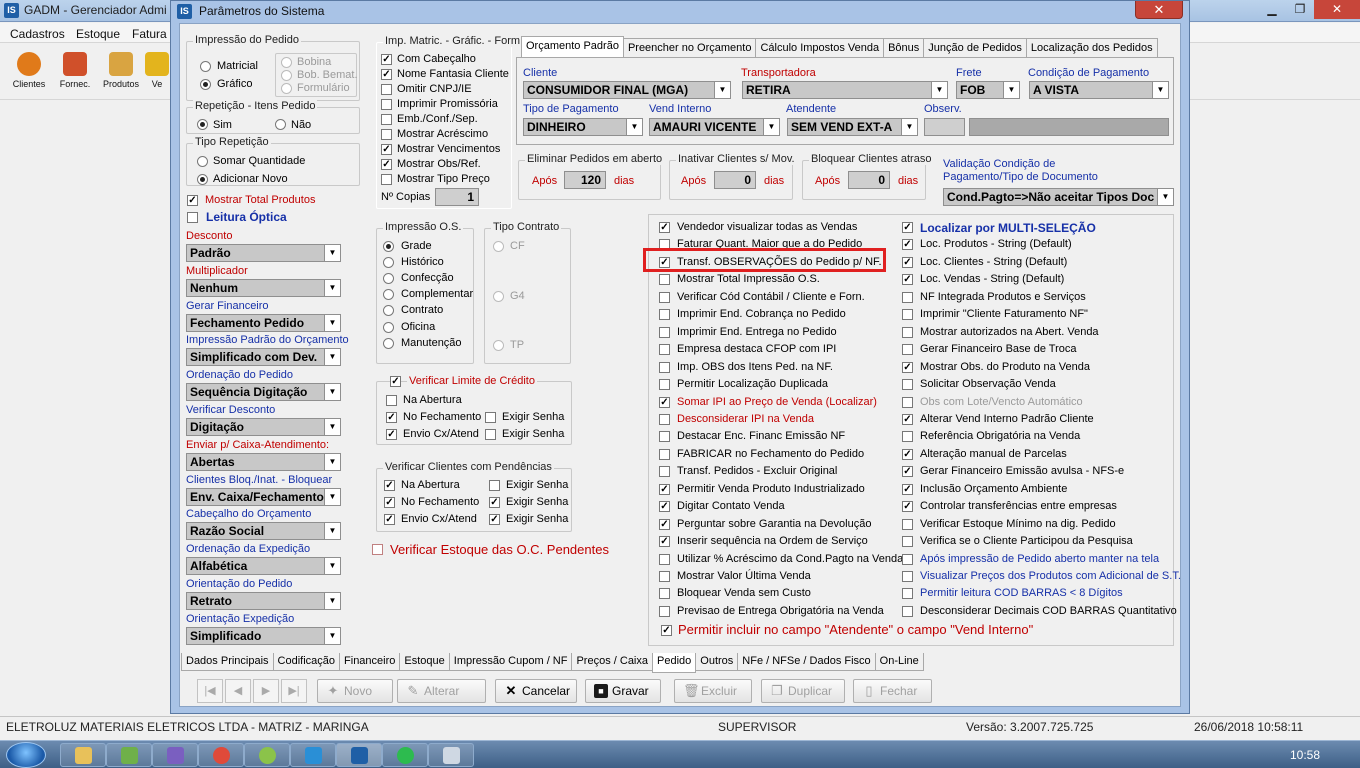  Describe the element at coordinates (664, 507) in the screenshot. I see `checkbox-digitar-contato-venda: ✓` at that location.